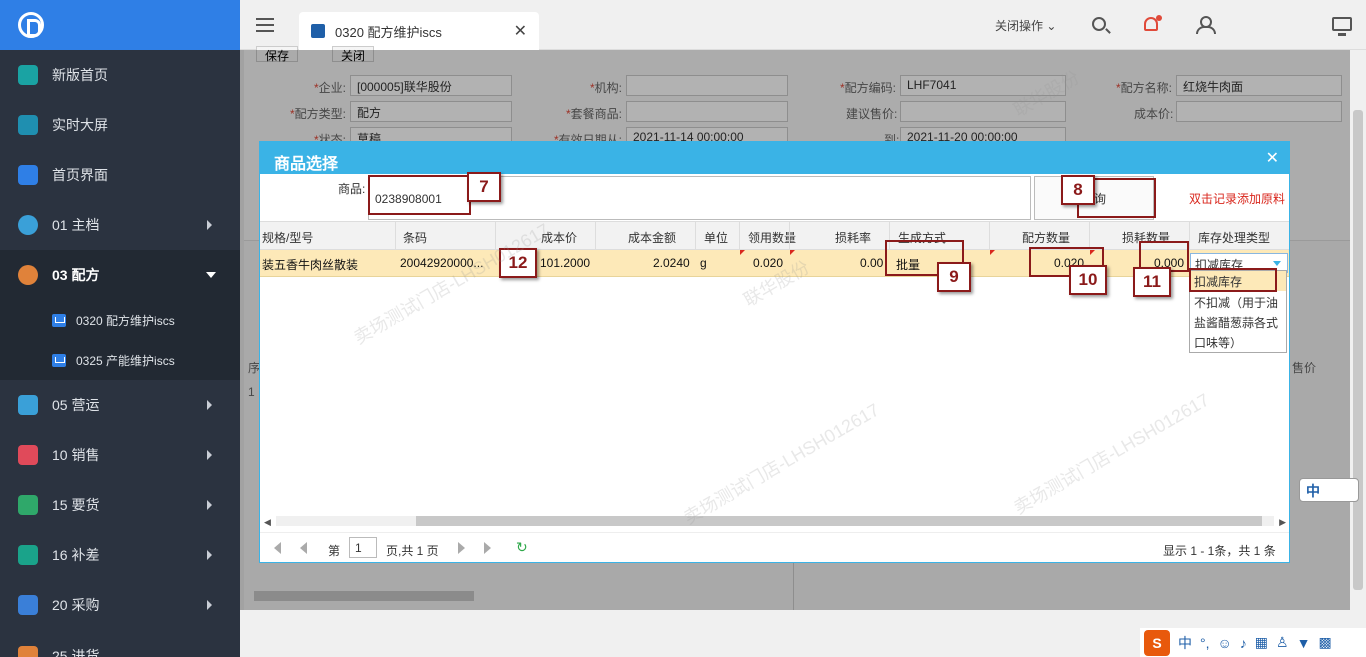 The height and width of the screenshot is (657, 1366). What do you see at coordinates (28, 455) in the screenshot?
I see `sale-icon` at bounding box center [28, 455].